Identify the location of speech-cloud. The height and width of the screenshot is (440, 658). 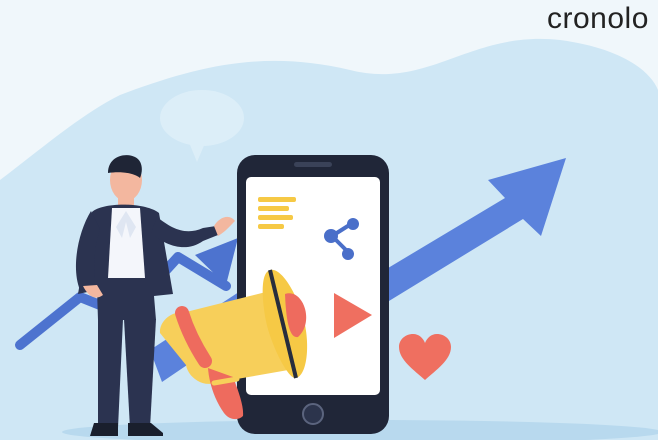
(202, 118).